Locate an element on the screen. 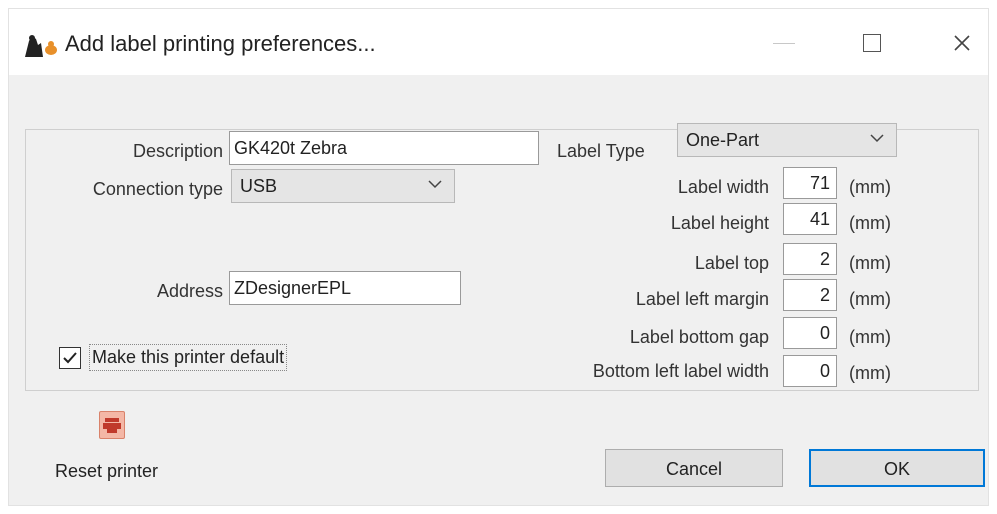  default-printer-checkbox is located at coordinates (70, 358).